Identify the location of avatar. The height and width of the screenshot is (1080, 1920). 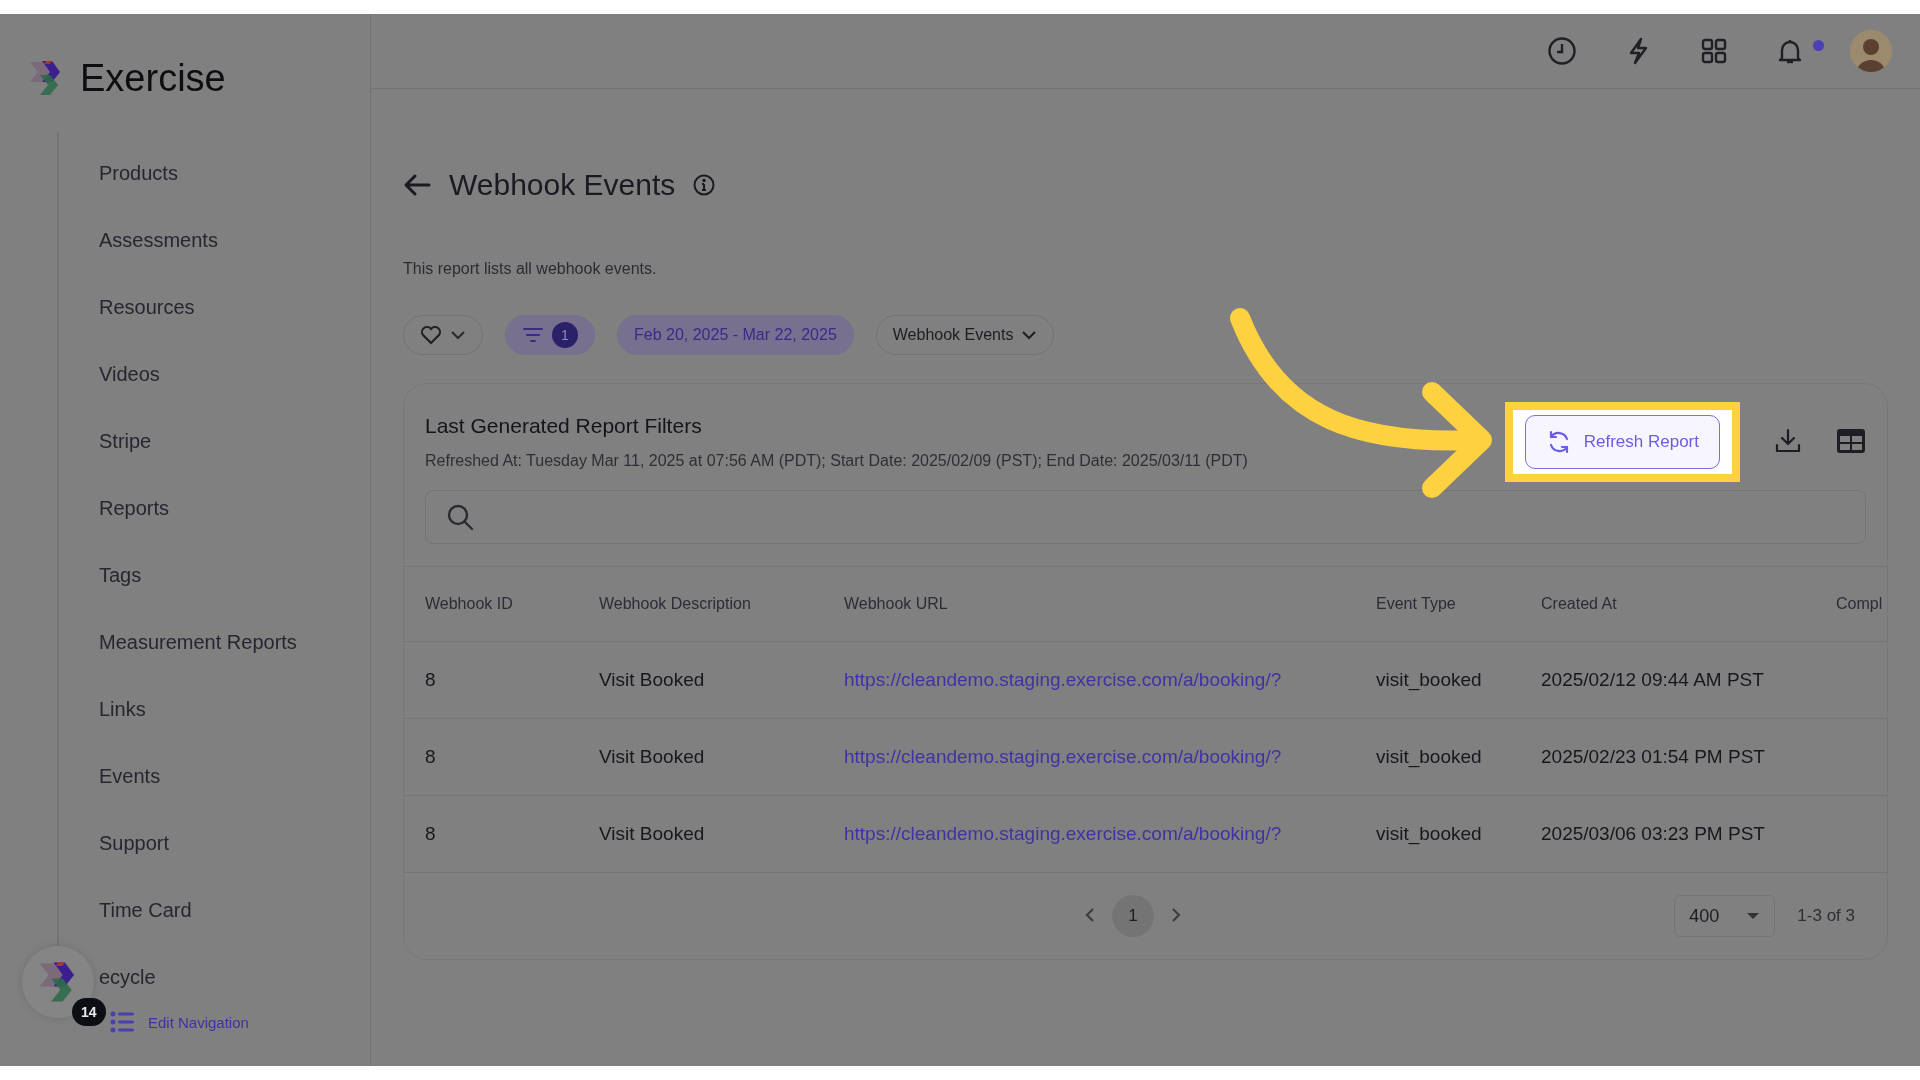
(1871, 51).